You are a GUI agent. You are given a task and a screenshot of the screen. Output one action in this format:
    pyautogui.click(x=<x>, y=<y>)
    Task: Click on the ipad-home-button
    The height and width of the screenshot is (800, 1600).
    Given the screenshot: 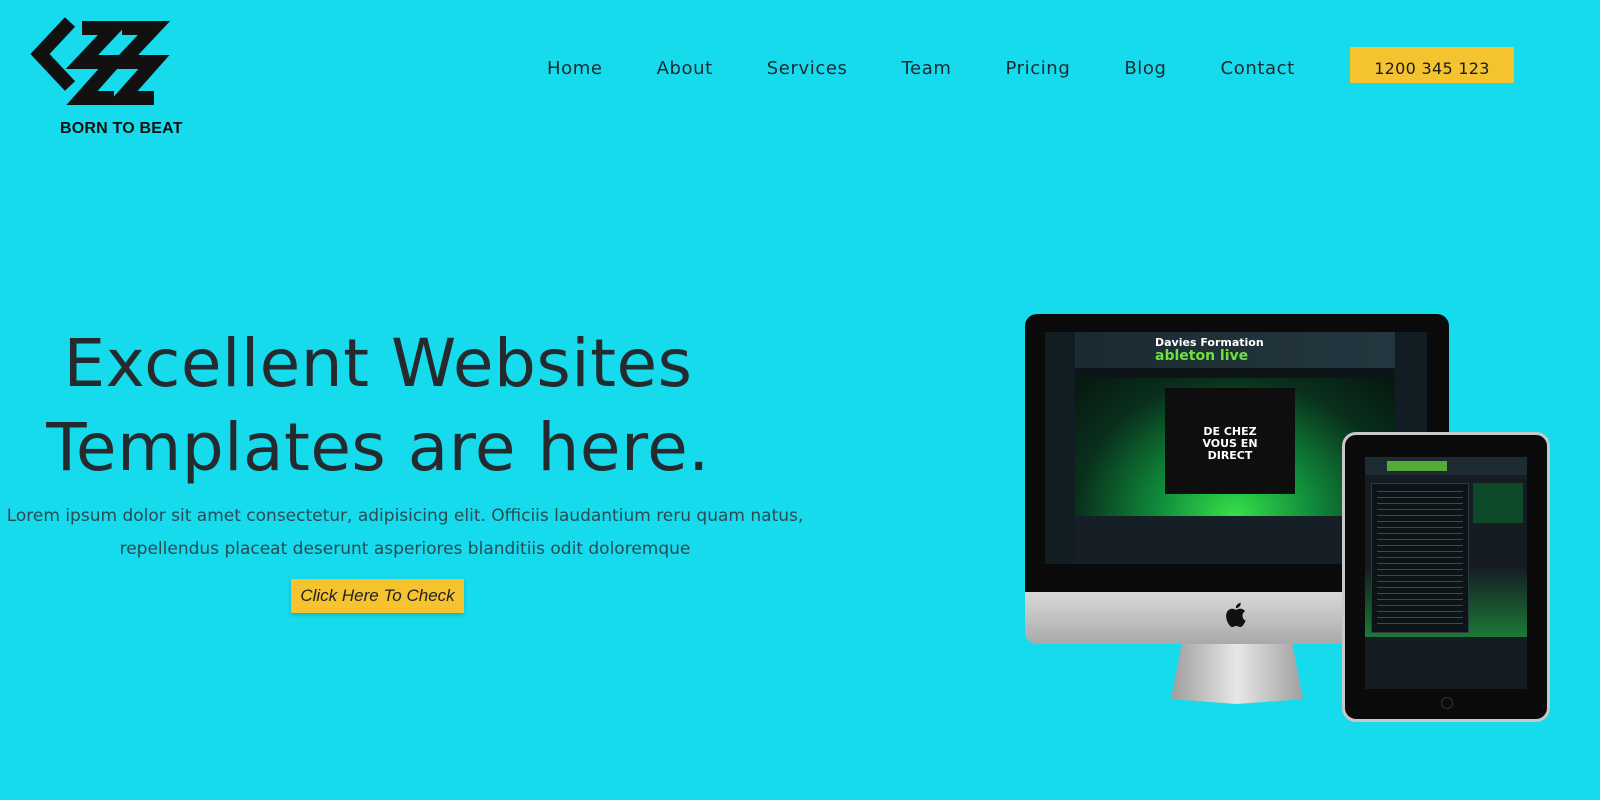 What is the action you would take?
    pyautogui.click(x=1447, y=703)
    